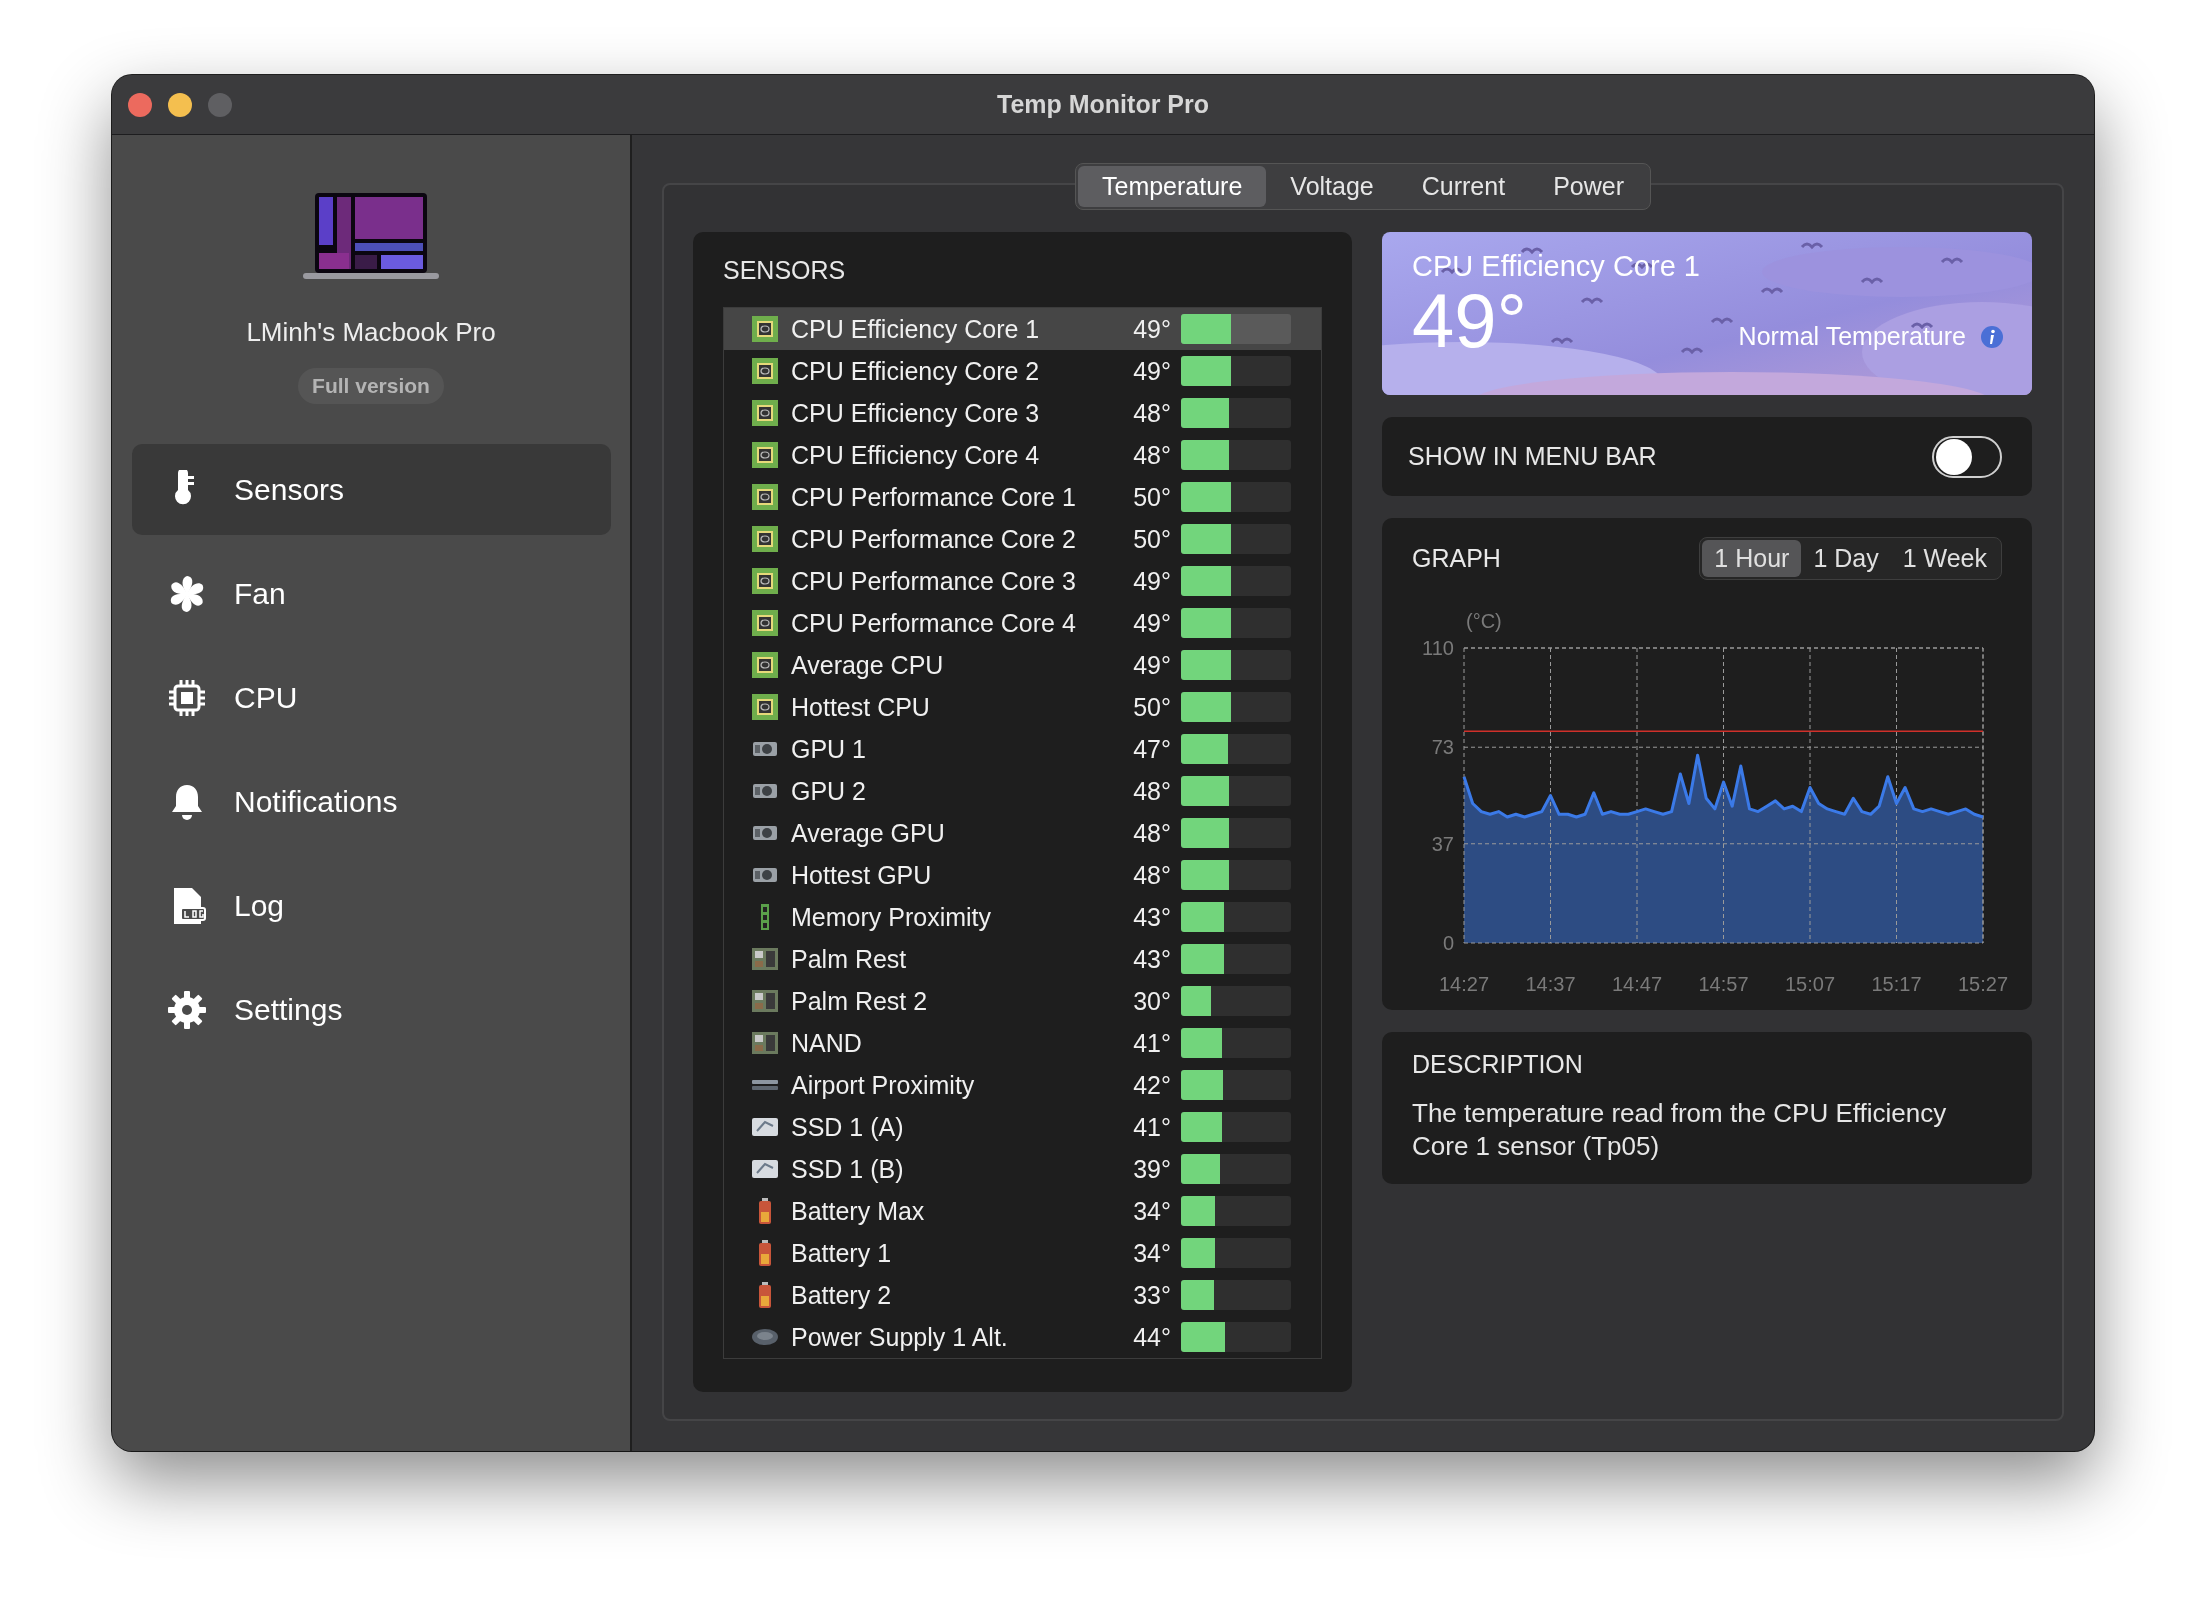 The width and height of the screenshot is (2206, 1600). Describe the element at coordinates (1332, 186) in the screenshot. I see `tab: Voltage` at that location.